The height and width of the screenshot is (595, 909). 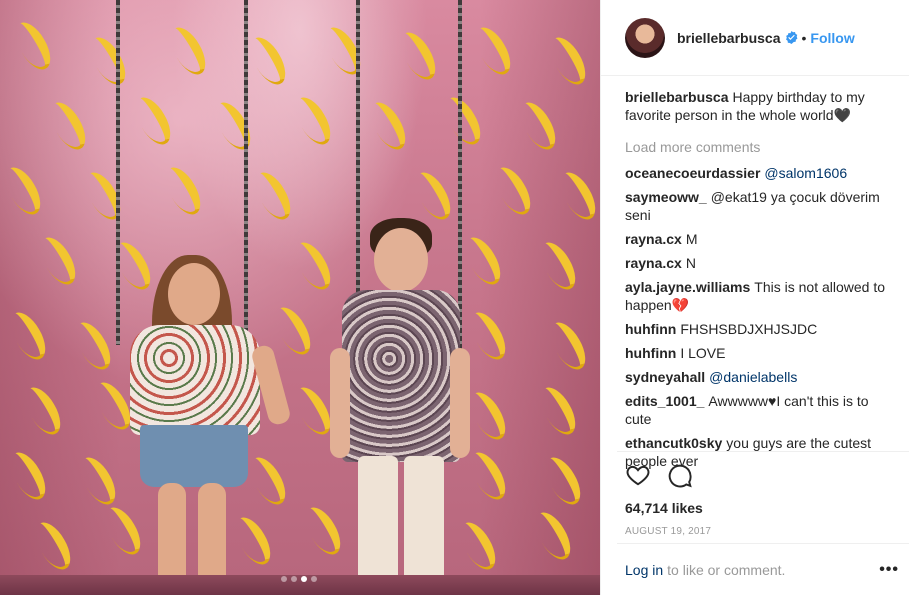 What do you see at coordinates (666, 197) in the screenshot?
I see `comment-username: saymeoww_` at bounding box center [666, 197].